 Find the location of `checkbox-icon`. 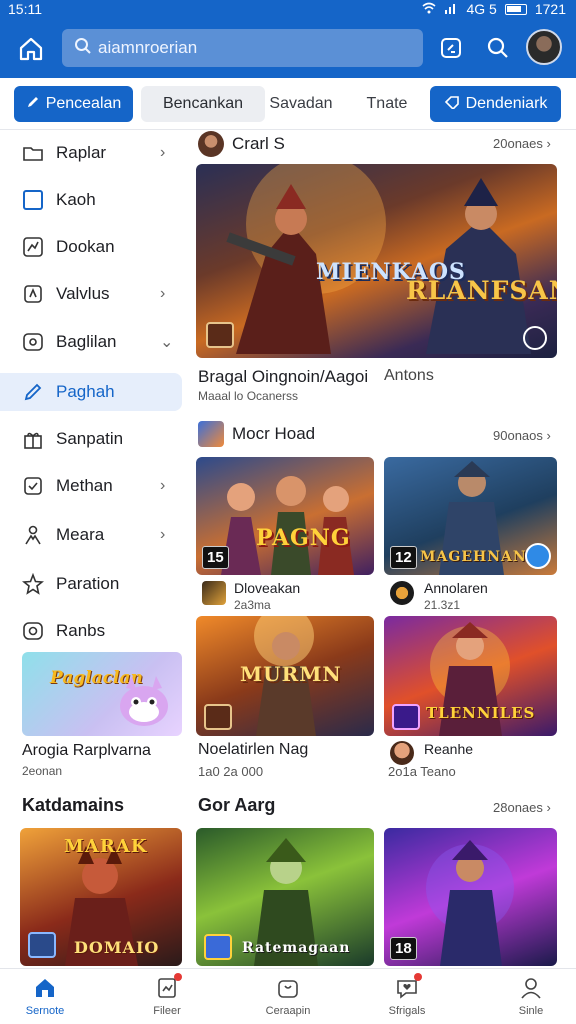

checkbox-icon is located at coordinates (33, 486).